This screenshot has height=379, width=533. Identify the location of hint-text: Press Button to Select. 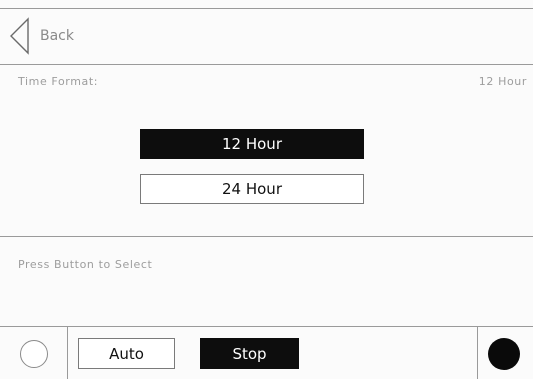
(85, 264).